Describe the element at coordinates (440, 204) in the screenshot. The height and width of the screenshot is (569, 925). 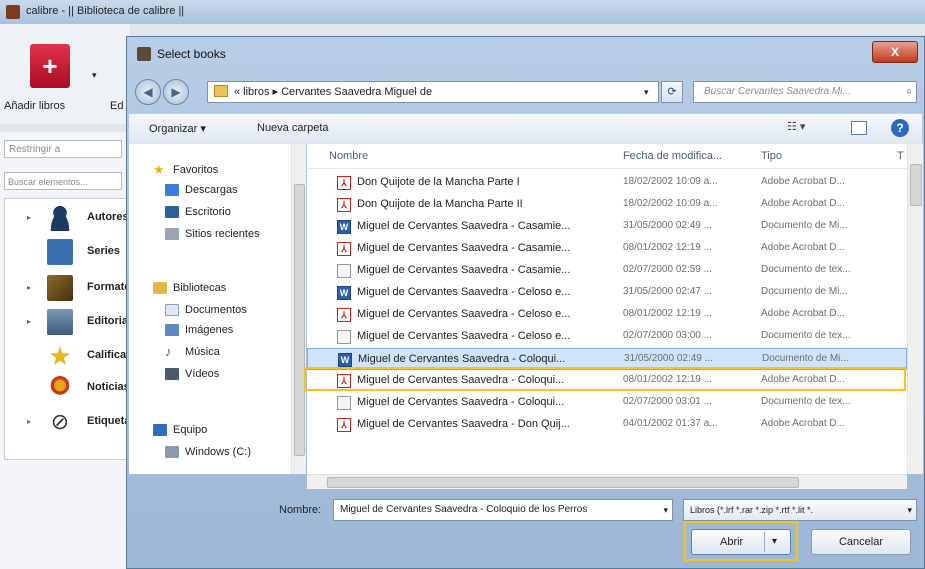
I see `file-name: Don Quijote de la Mancha Parte II` at that location.